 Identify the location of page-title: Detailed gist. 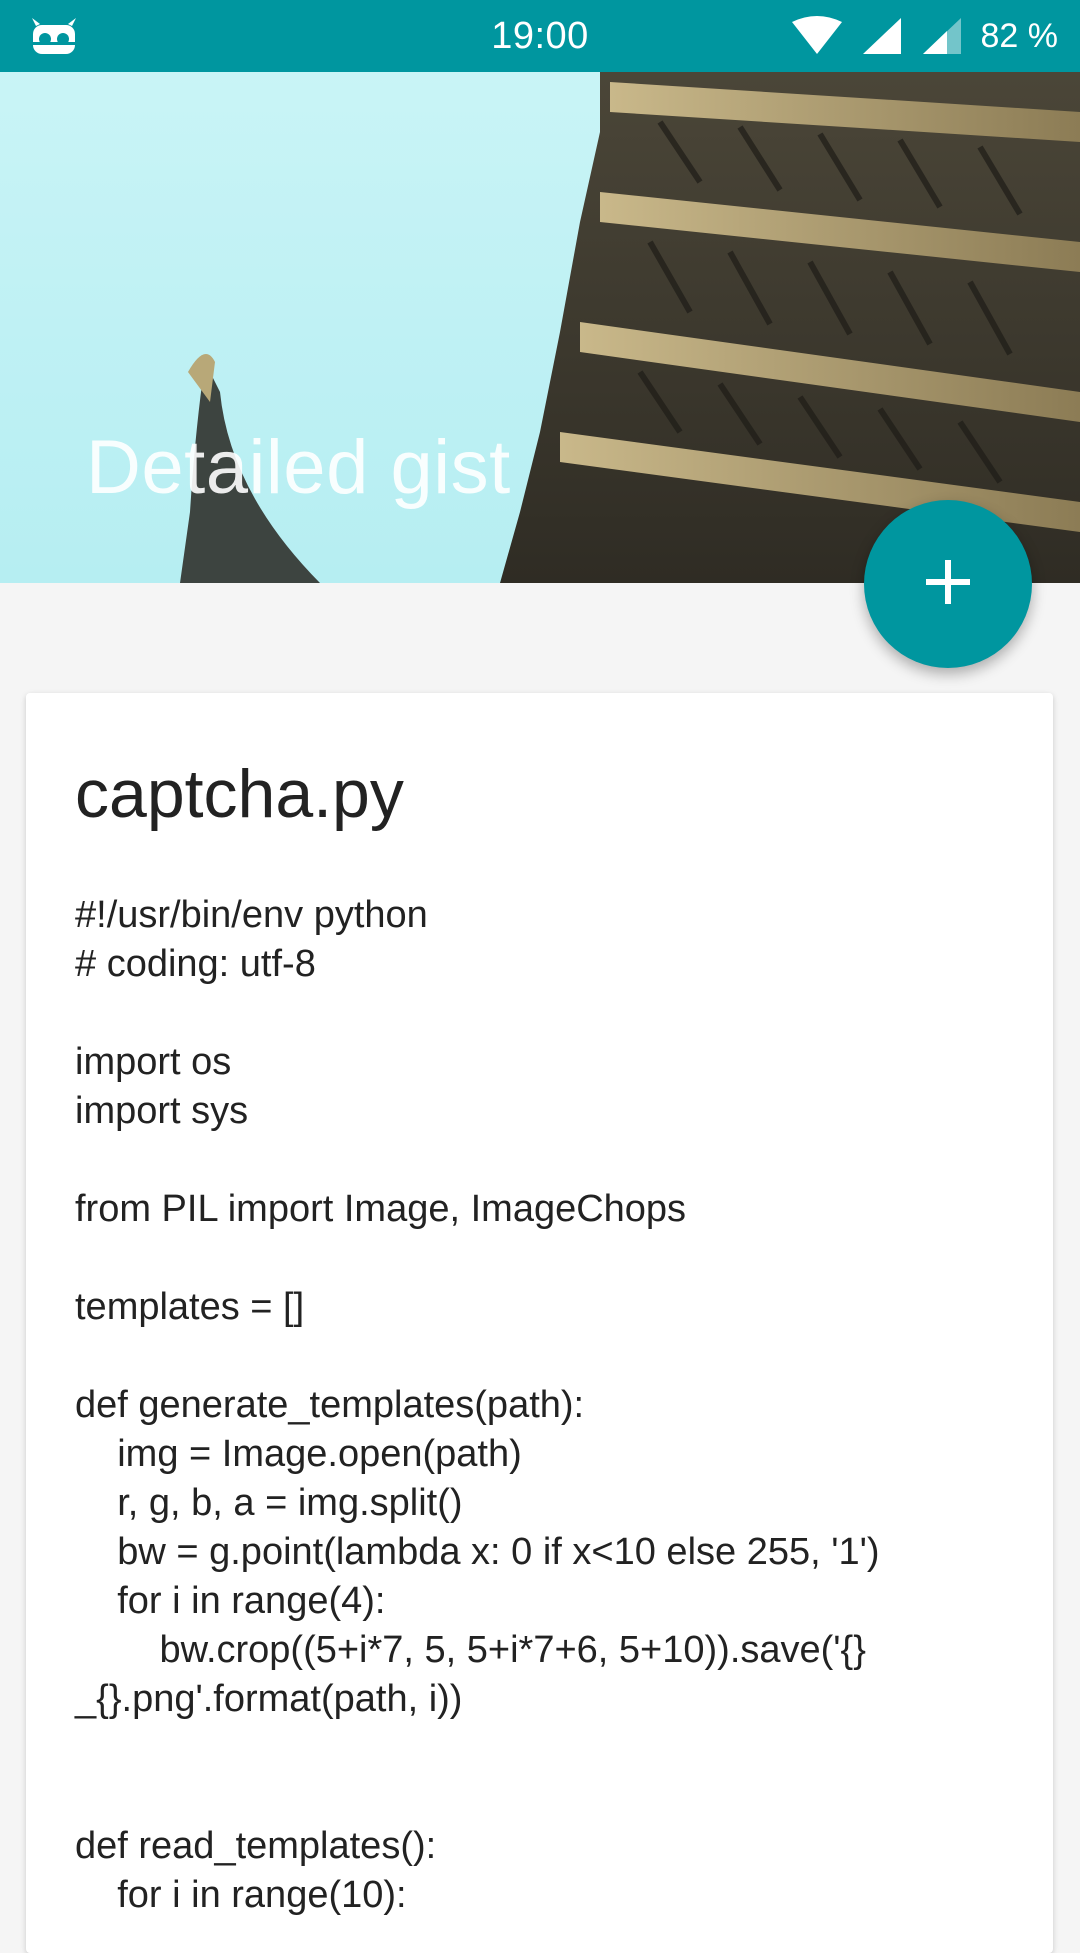
(298, 467).